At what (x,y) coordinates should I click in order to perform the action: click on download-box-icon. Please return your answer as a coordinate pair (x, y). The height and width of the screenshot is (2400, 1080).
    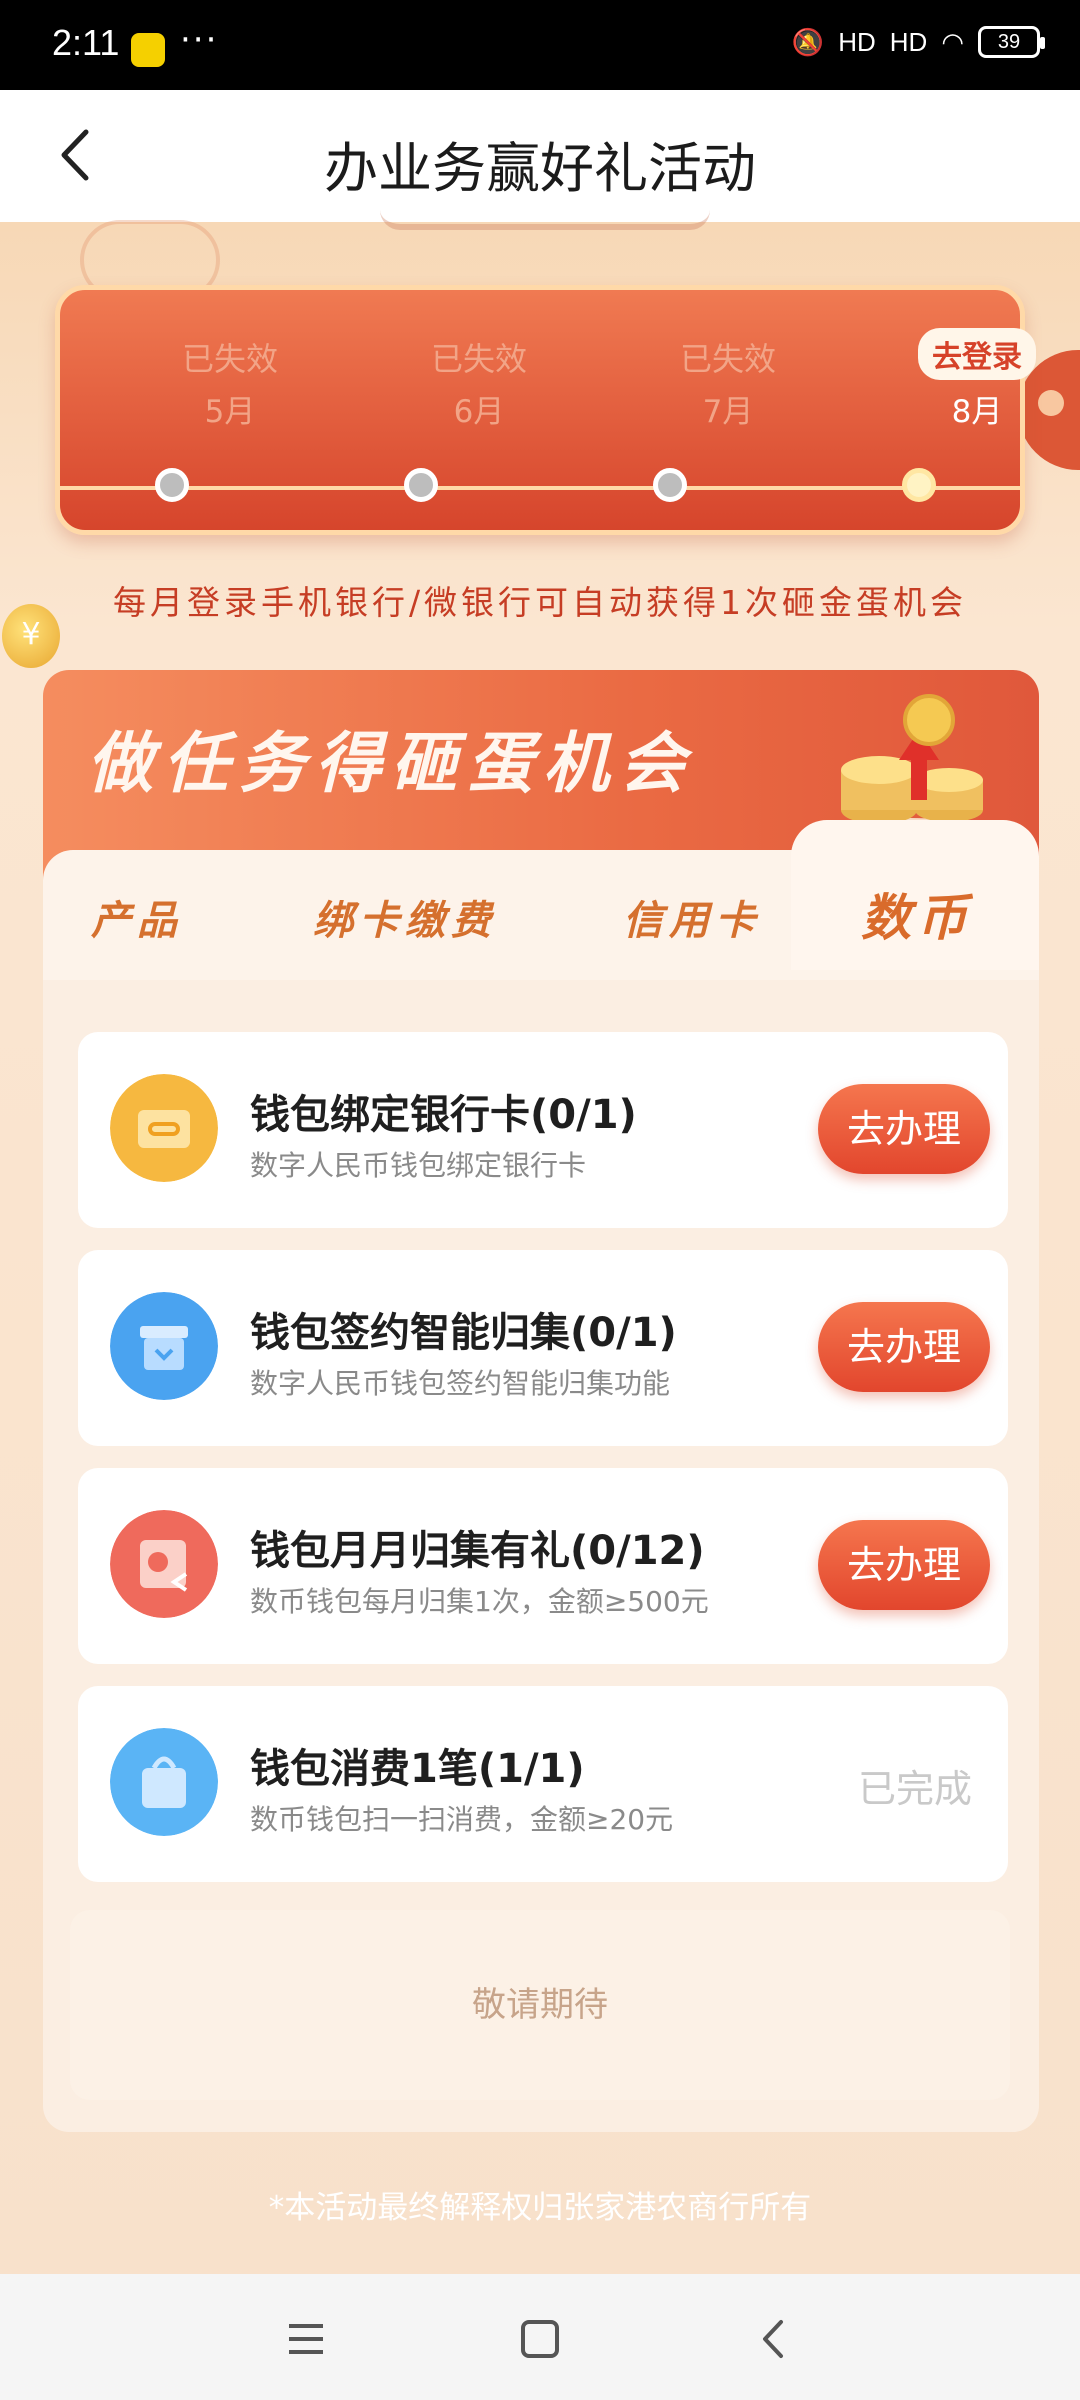
    Looking at the image, I should click on (164, 1346).